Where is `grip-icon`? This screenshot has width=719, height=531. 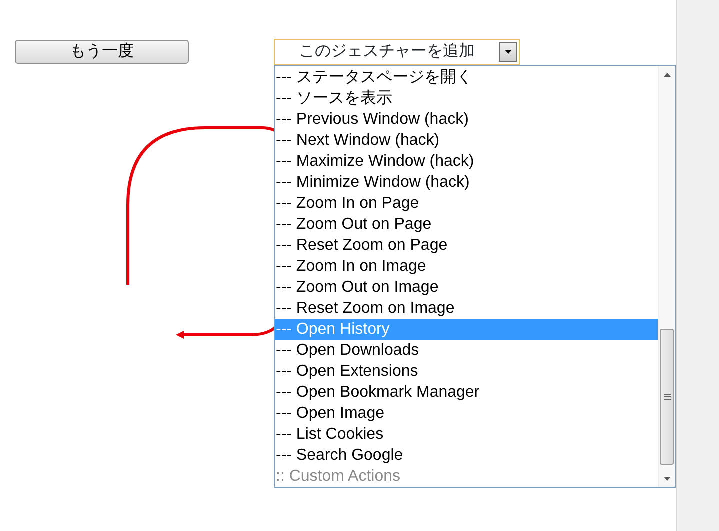 grip-icon is located at coordinates (667, 397).